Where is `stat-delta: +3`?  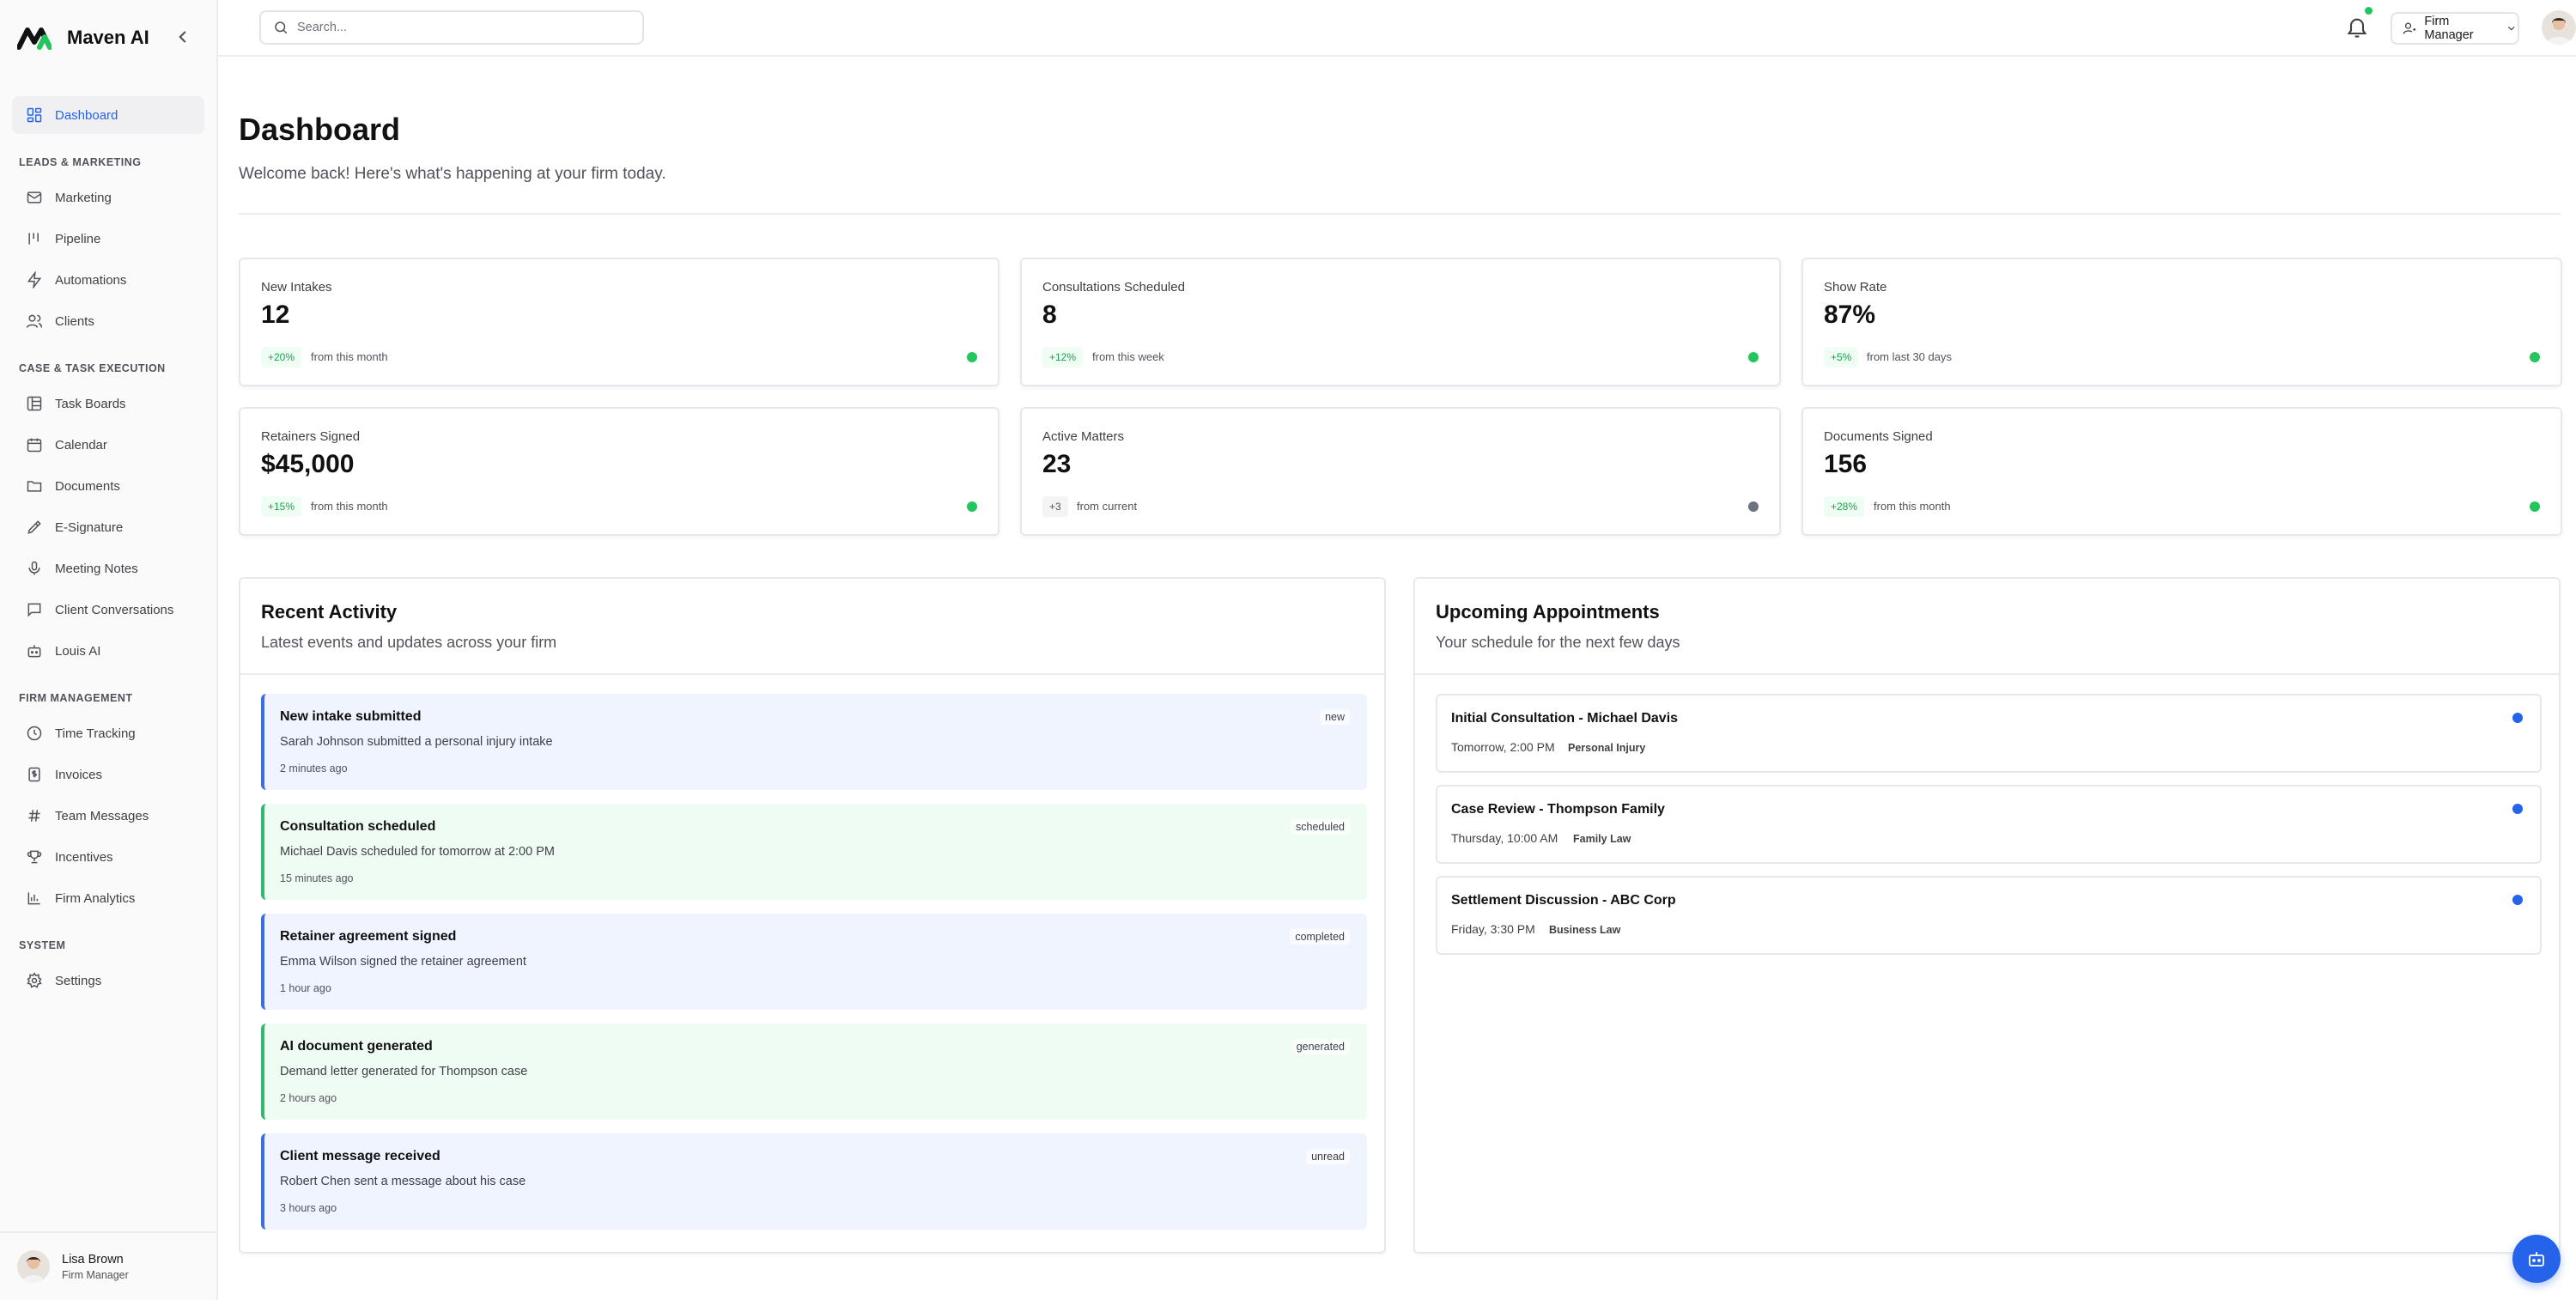
stat-delta: +3 is located at coordinates (1055, 507).